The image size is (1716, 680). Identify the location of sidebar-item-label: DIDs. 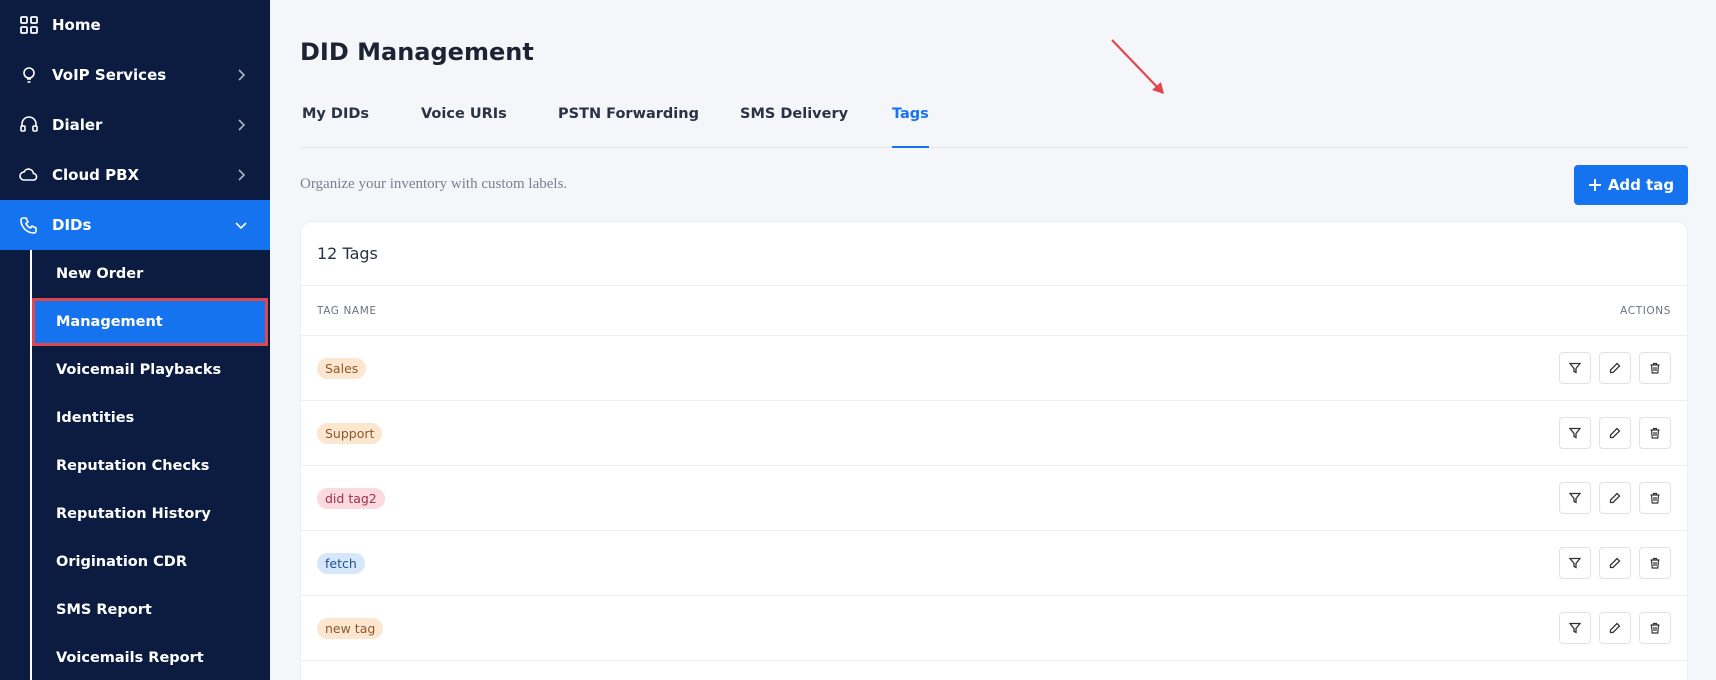
(72, 225).